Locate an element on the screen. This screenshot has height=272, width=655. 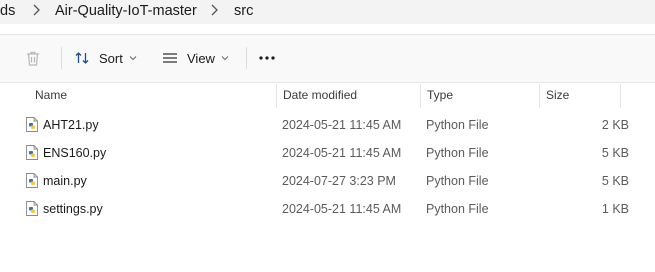
sort-button: Sort is located at coordinates (109, 58).